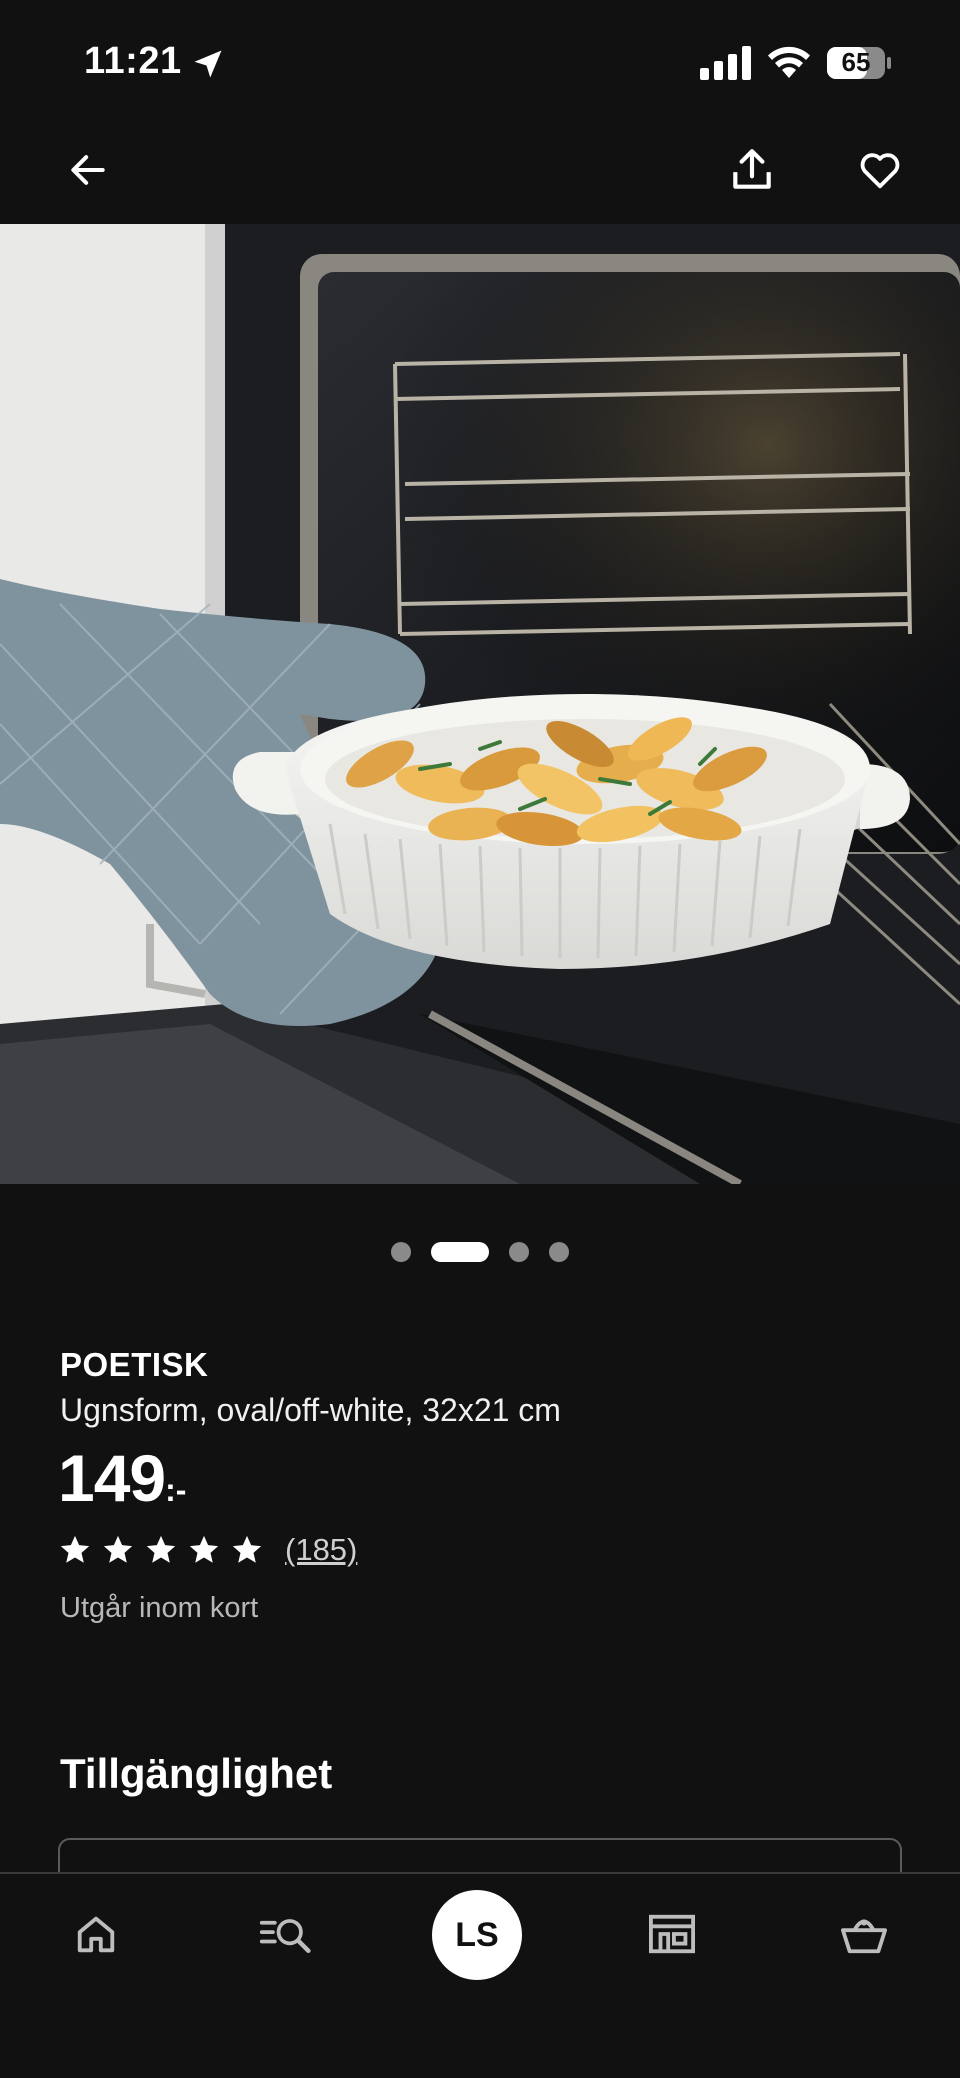  I want to click on product-price: 149:-, so click(122, 1478).